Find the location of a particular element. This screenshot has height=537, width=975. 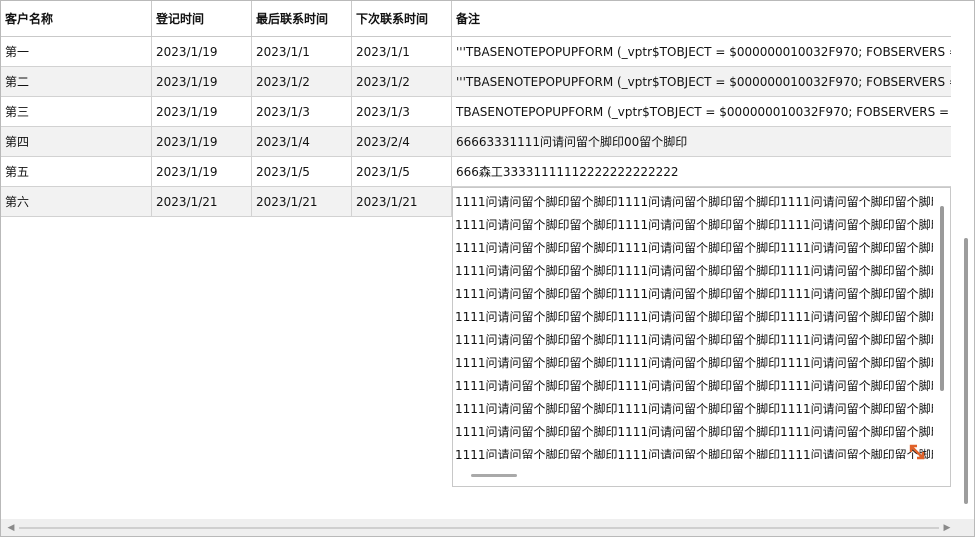

cell-note: 666森工33331111112222222222222 is located at coordinates (701, 172).